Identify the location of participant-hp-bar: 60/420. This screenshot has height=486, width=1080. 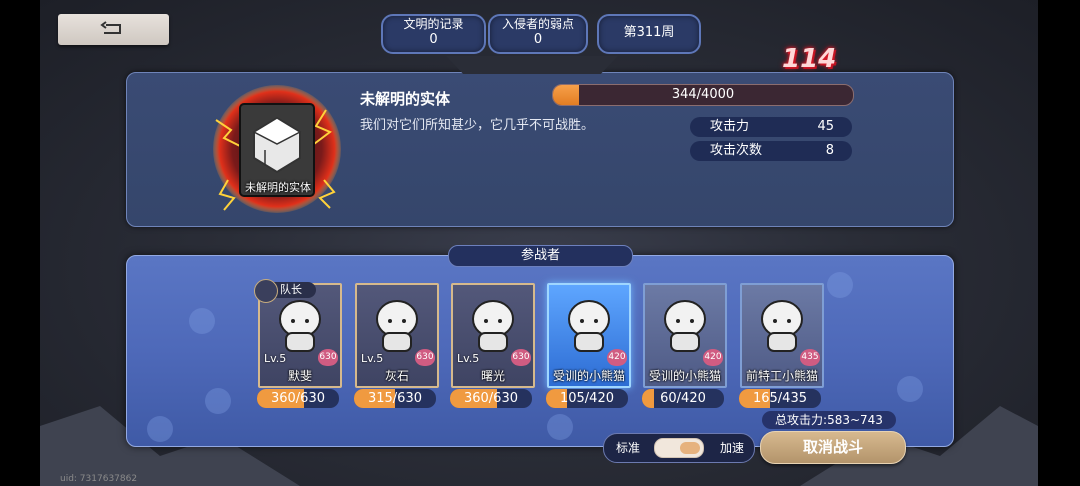
(683, 398).